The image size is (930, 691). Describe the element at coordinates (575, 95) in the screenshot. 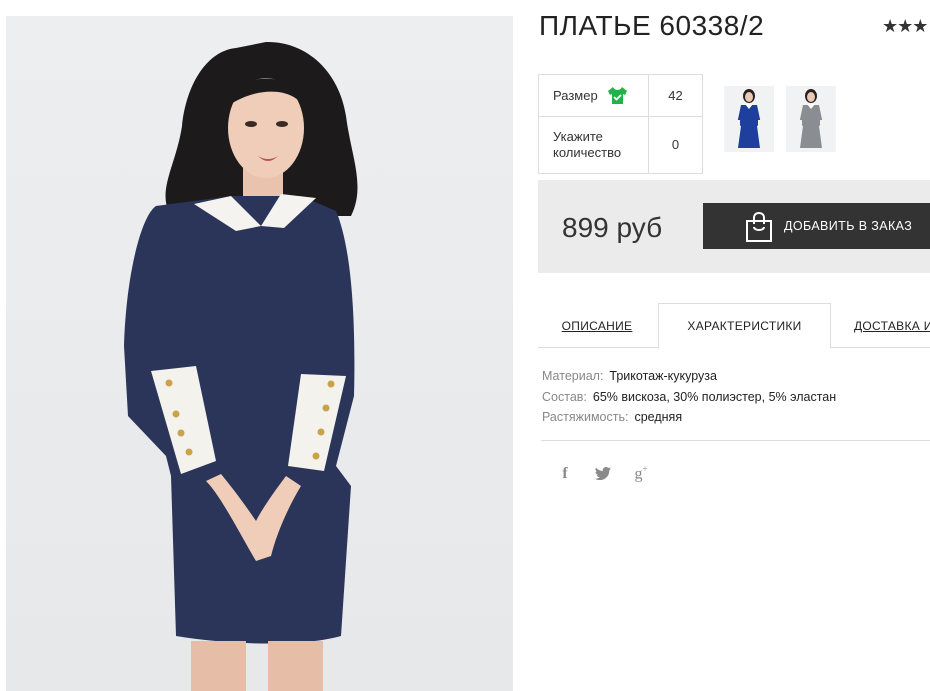

I see `size-label: Размер` at that location.